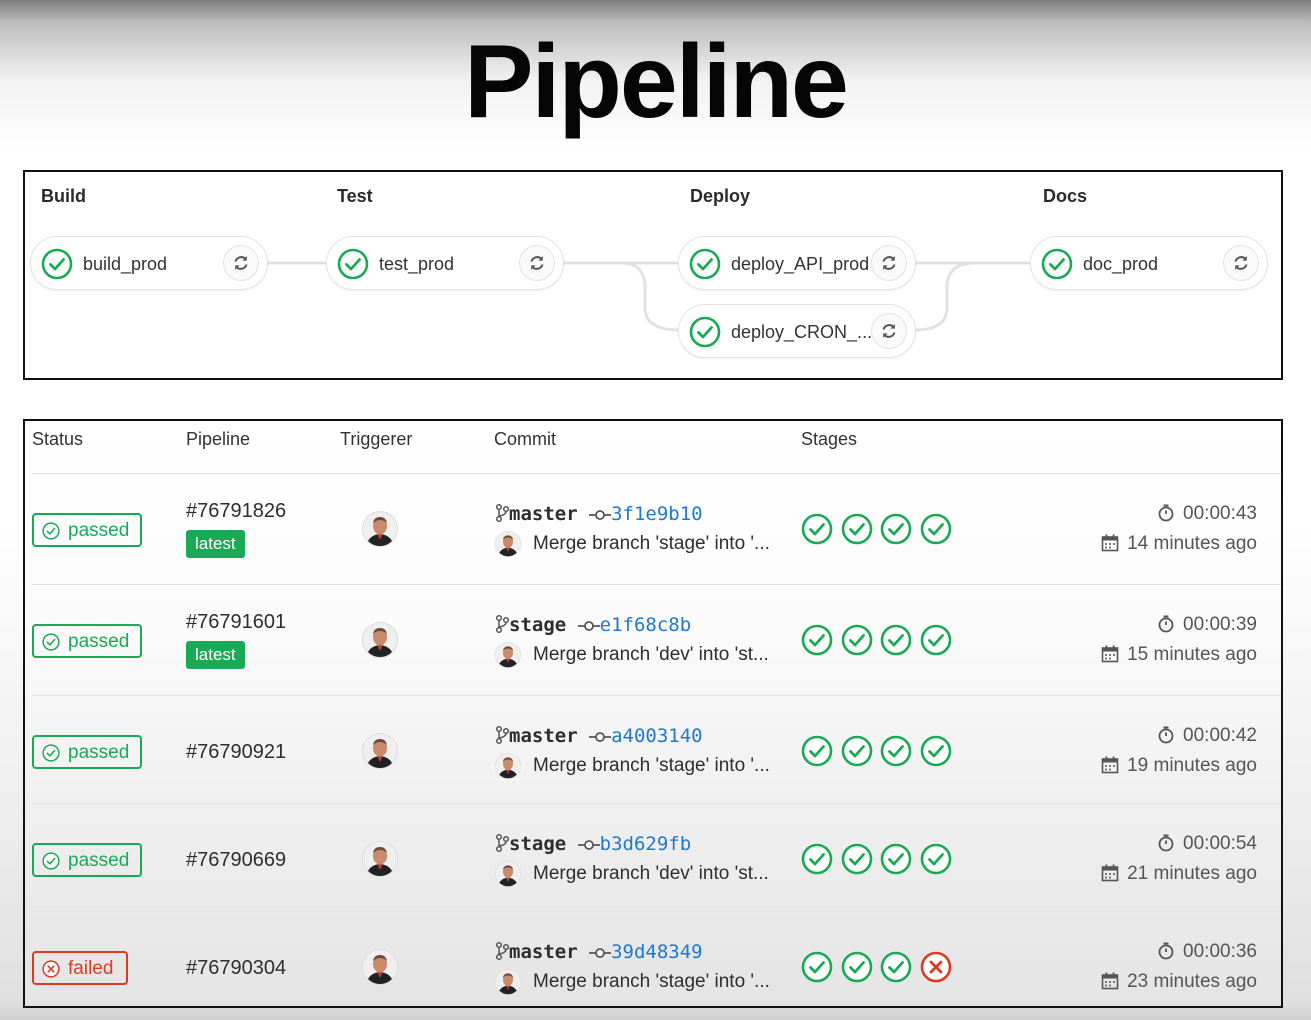  Describe the element at coordinates (1110, 546) in the screenshot. I see `calendar-icon` at that location.